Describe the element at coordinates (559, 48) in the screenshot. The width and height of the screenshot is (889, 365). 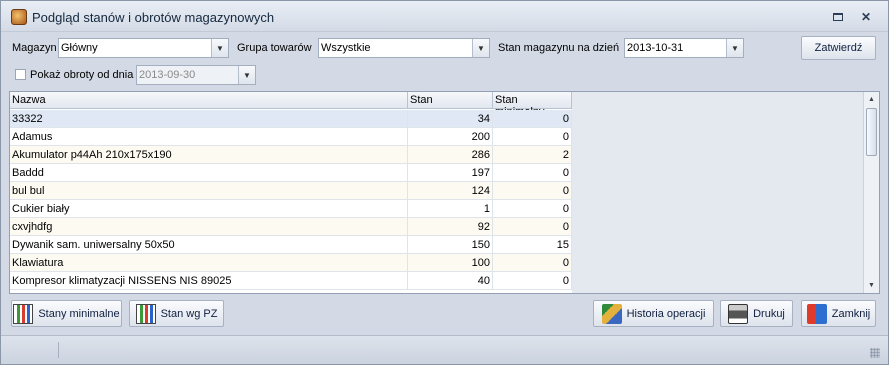
I see `stan-label: Stan magazynu na dzień` at that location.